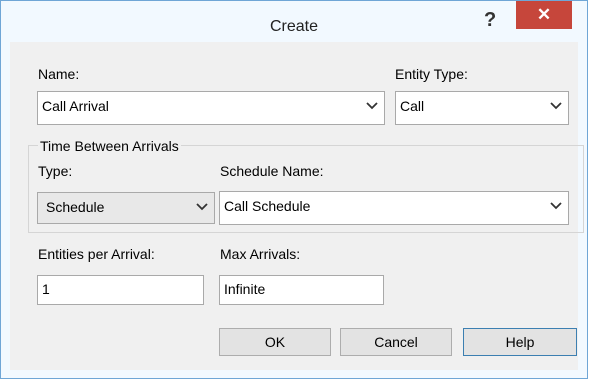 The image size is (590, 381). I want to click on type-label: Type:, so click(55, 171).